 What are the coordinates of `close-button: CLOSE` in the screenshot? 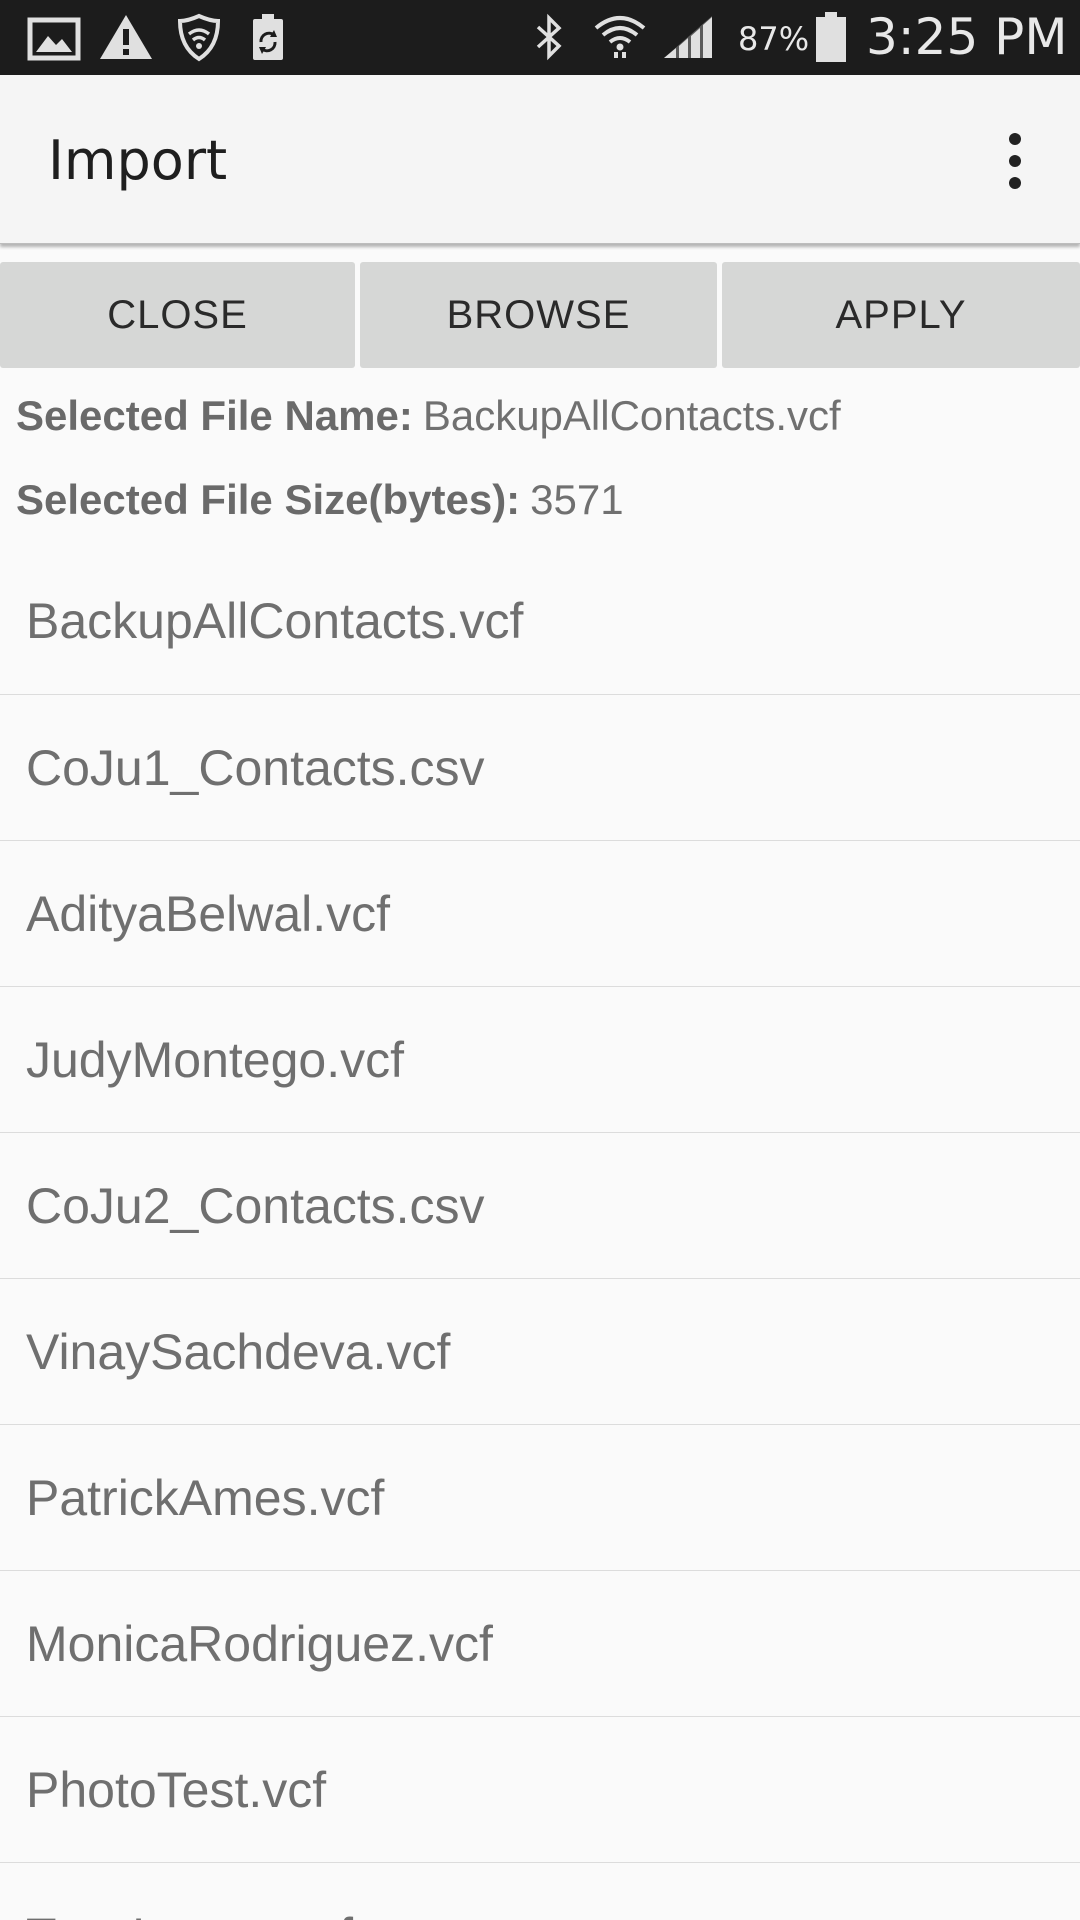 It's located at (177, 315).